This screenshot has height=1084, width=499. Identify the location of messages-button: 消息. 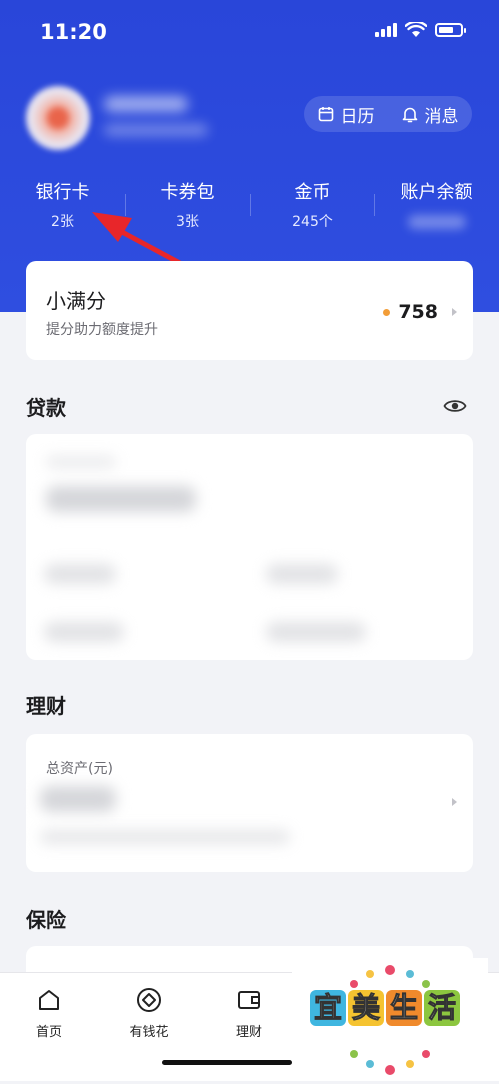
(430, 114).